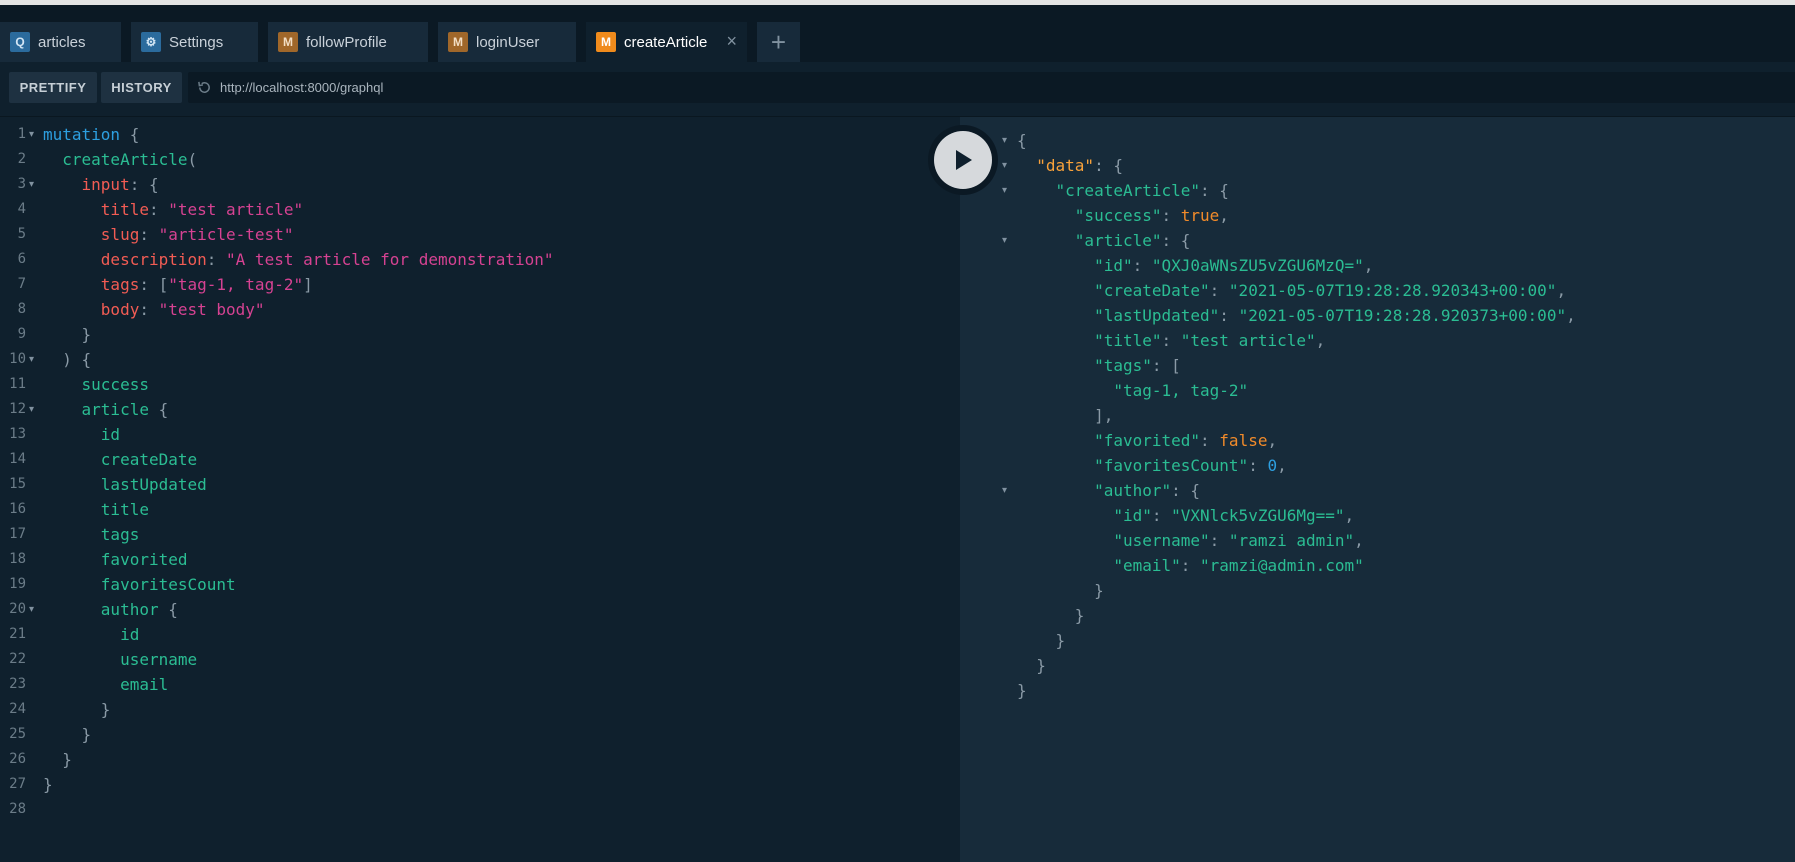 This screenshot has width=1795, height=862. I want to click on tab-label: loginUser, so click(508, 42).